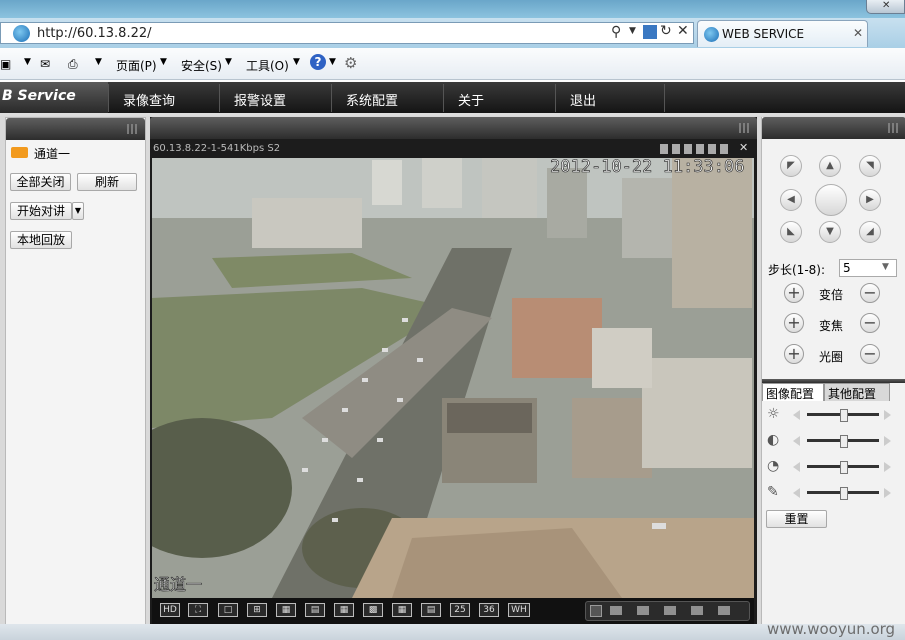 The image size is (905, 640). I want to click on saturation-slider, so click(843, 467).